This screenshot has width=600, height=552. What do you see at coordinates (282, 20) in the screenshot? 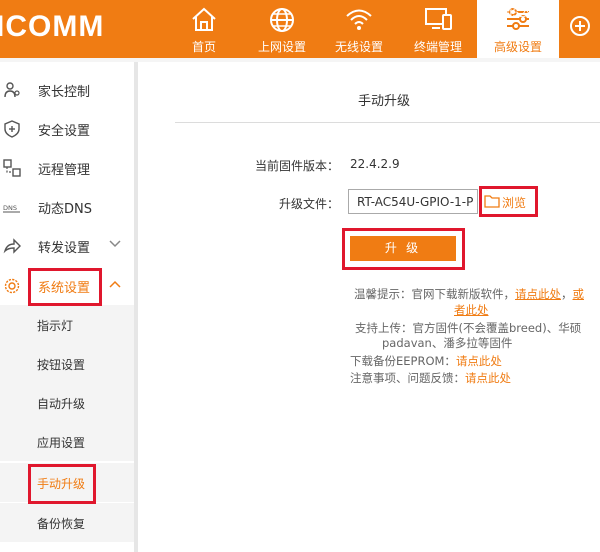
I see `globe-icon` at bounding box center [282, 20].